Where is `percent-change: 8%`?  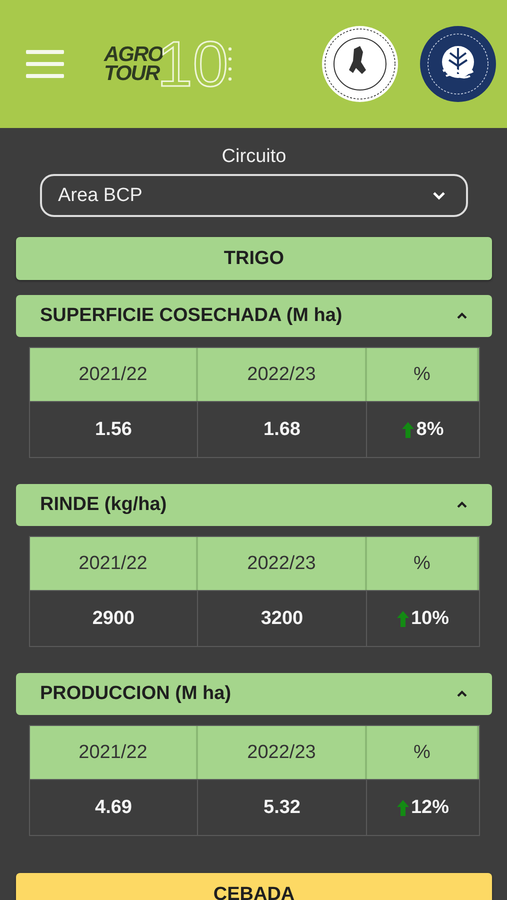 percent-change: 8% is located at coordinates (430, 429).